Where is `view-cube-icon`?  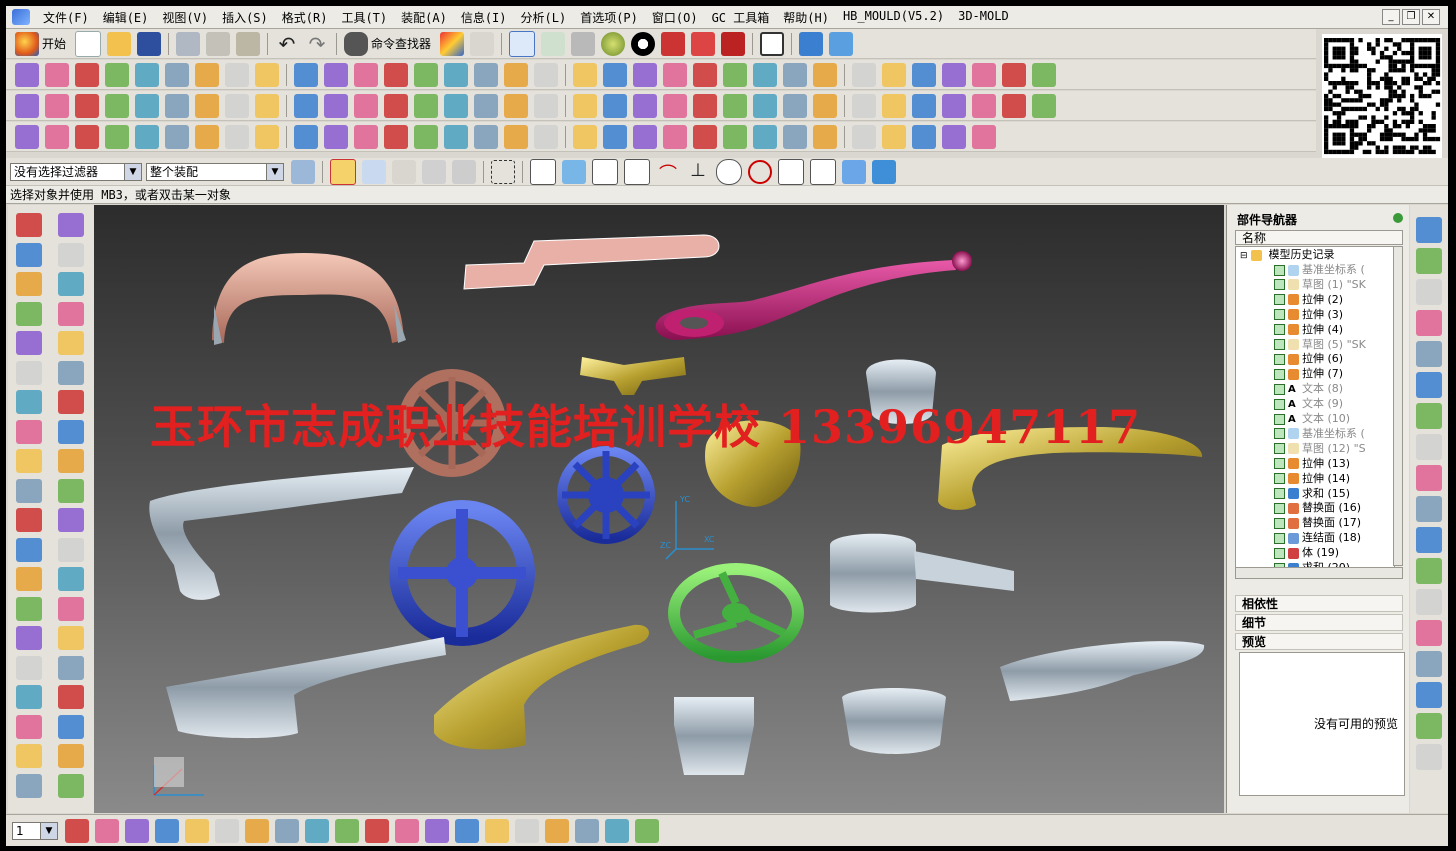 view-cube-icon is located at coordinates (884, 171).